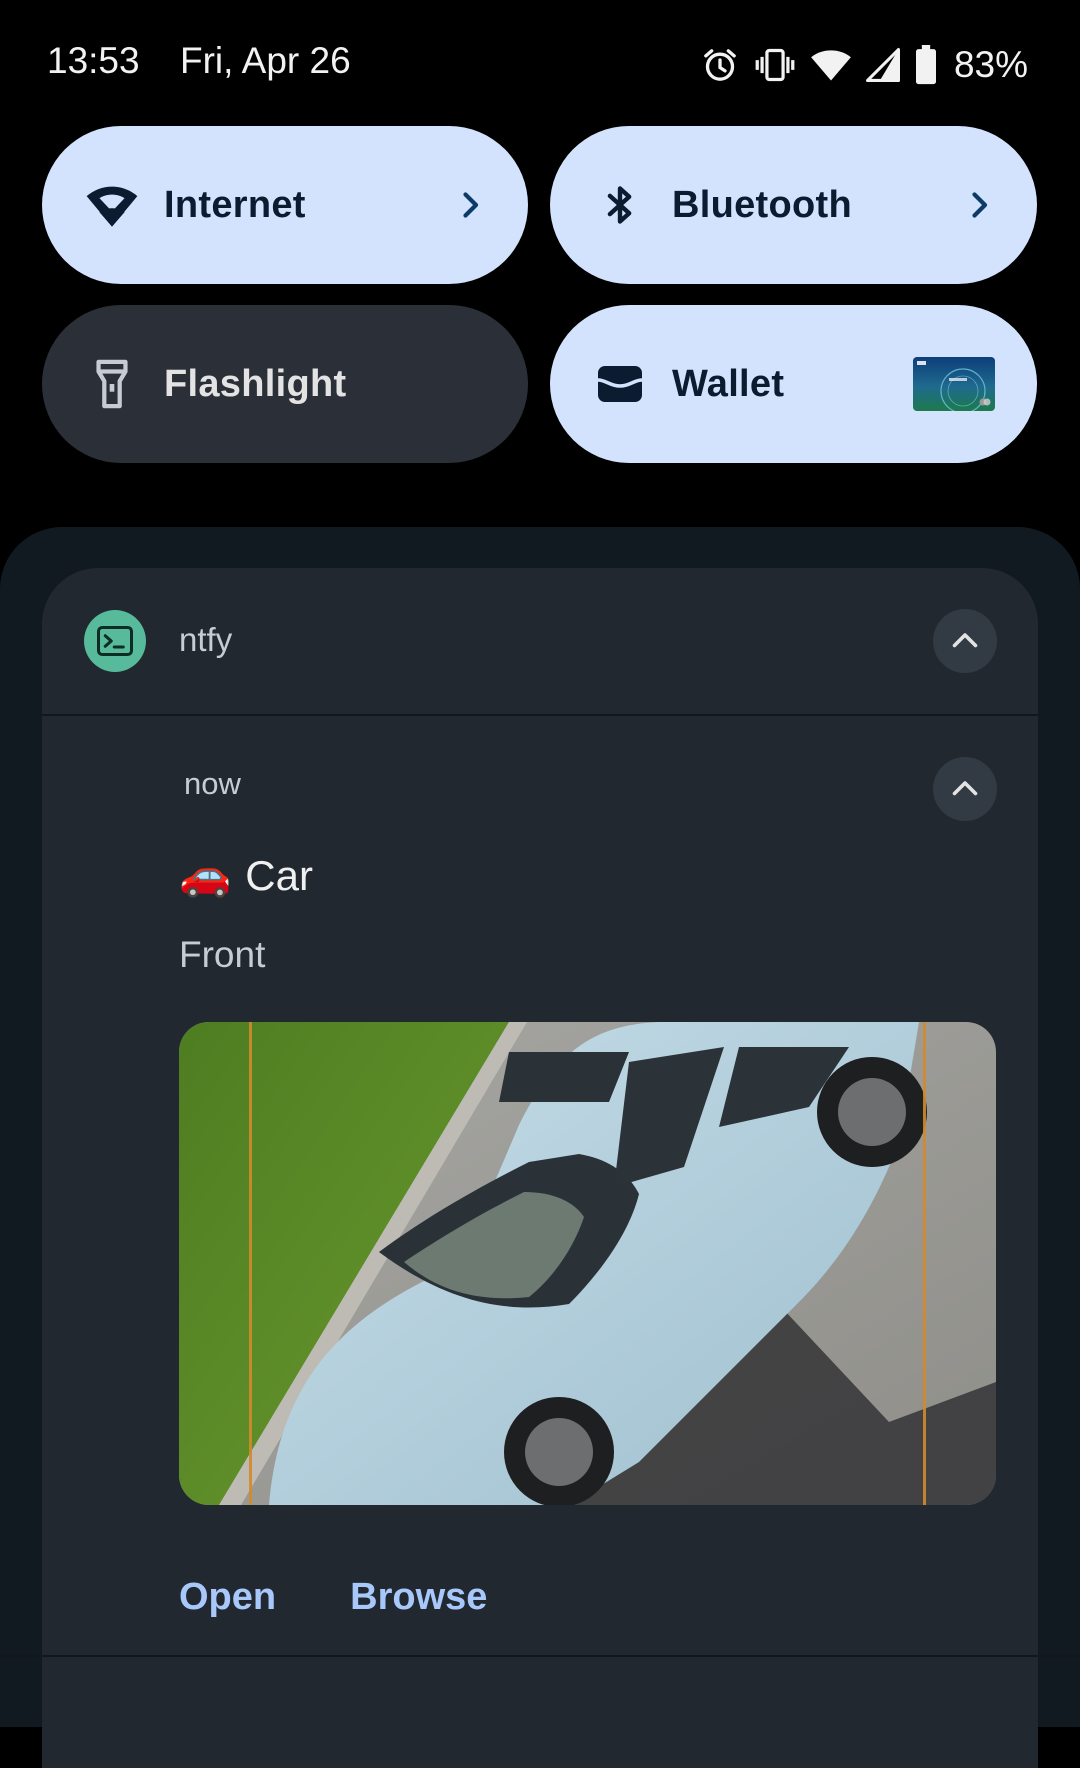 The height and width of the screenshot is (1768, 1080). I want to click on status-icons: 83%, so click(864, 65).